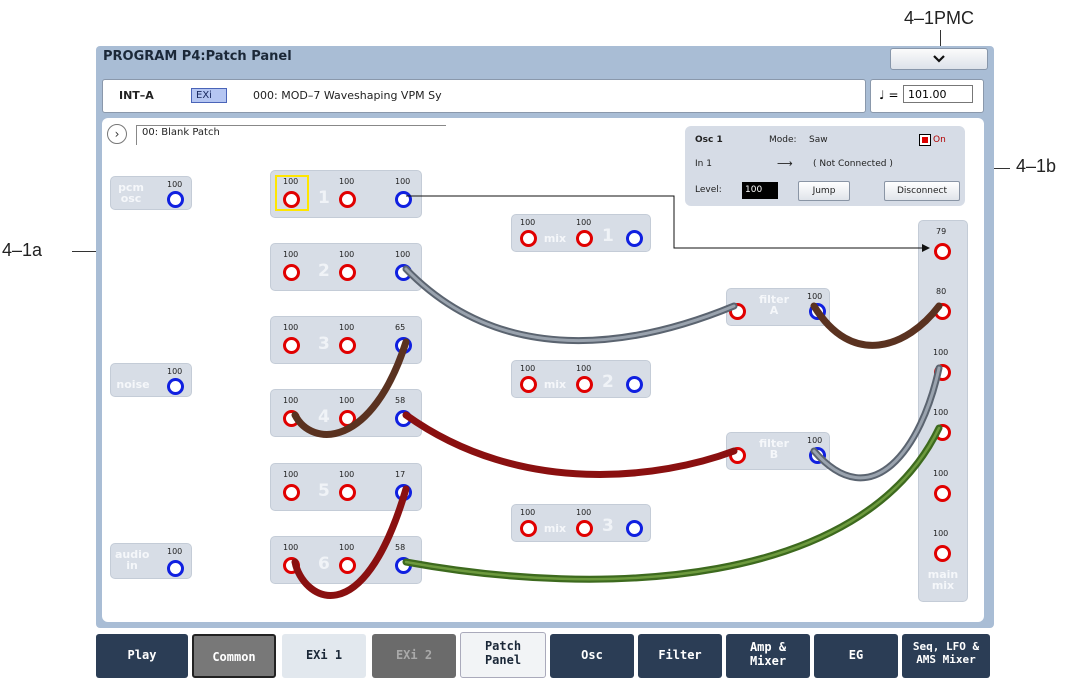  I want to click on arrow-right-icon: ⟶, so click(785, 163).